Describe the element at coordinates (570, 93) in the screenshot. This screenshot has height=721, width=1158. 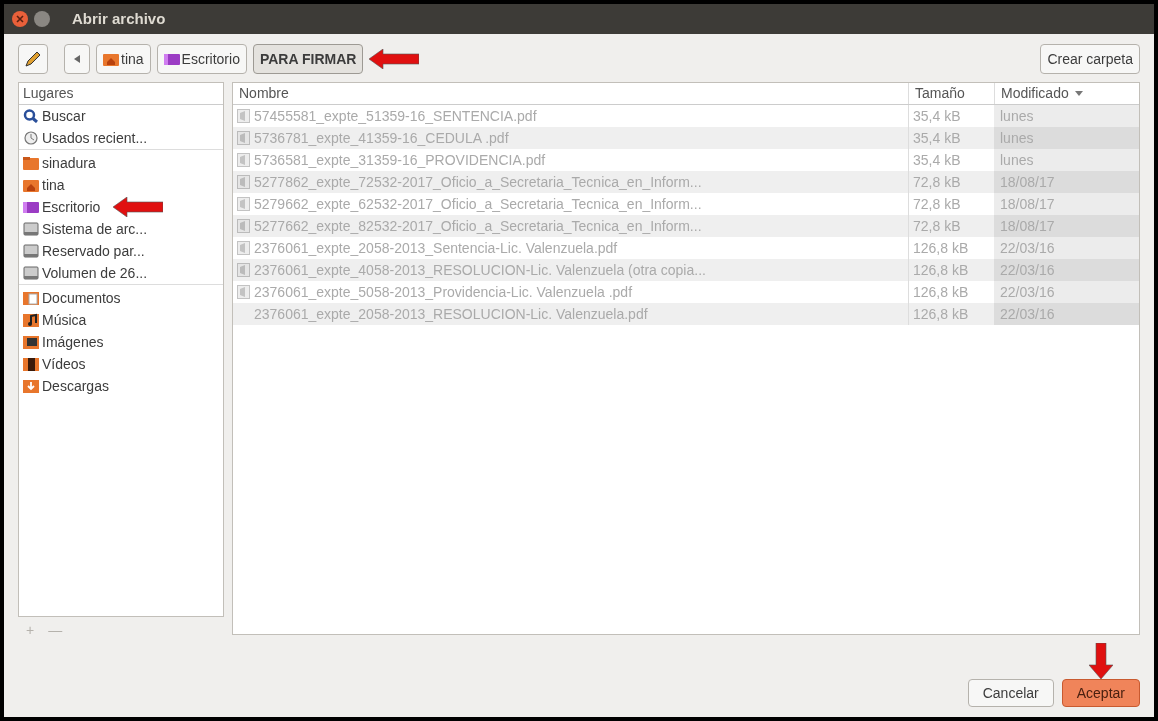
I see `column-header: Nombre` at that location.